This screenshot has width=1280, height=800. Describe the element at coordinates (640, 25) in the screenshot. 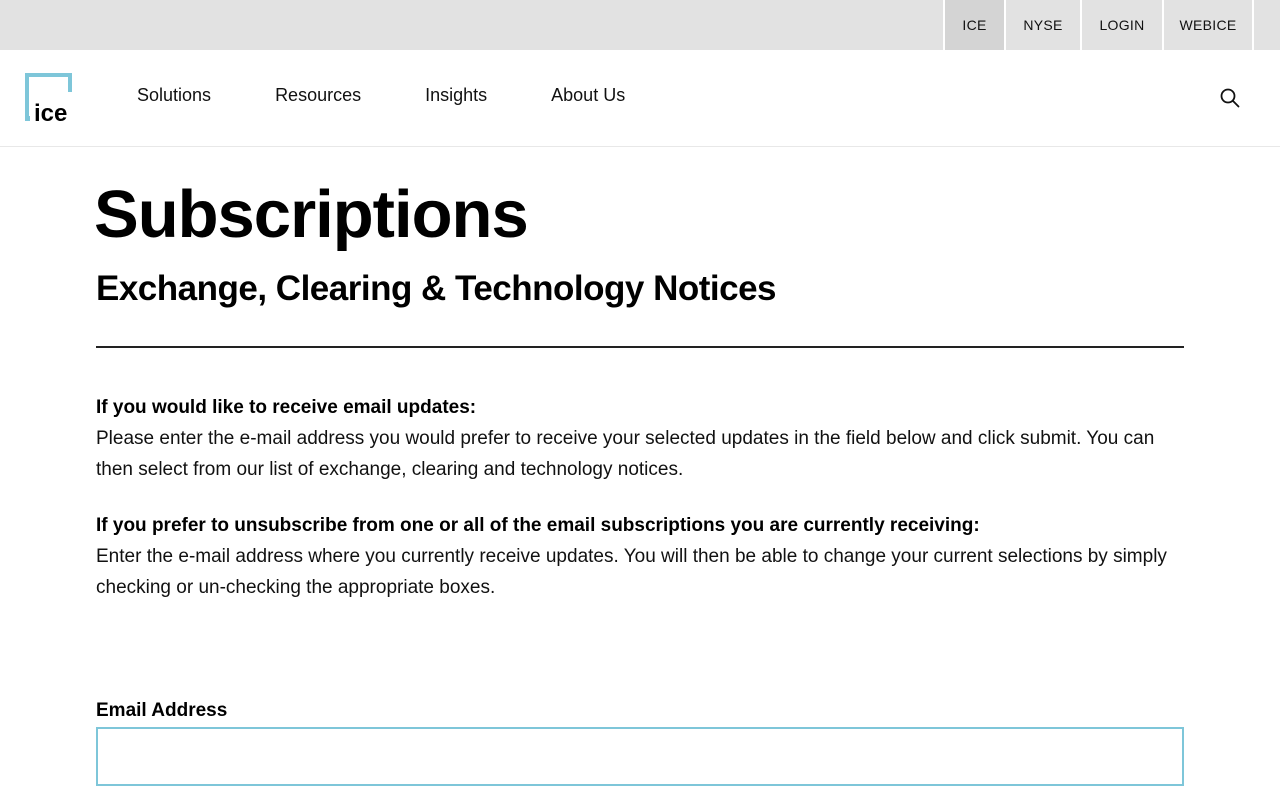

I see `utility-bar: ICE NYSE LOGIN WEBICE` at that location.